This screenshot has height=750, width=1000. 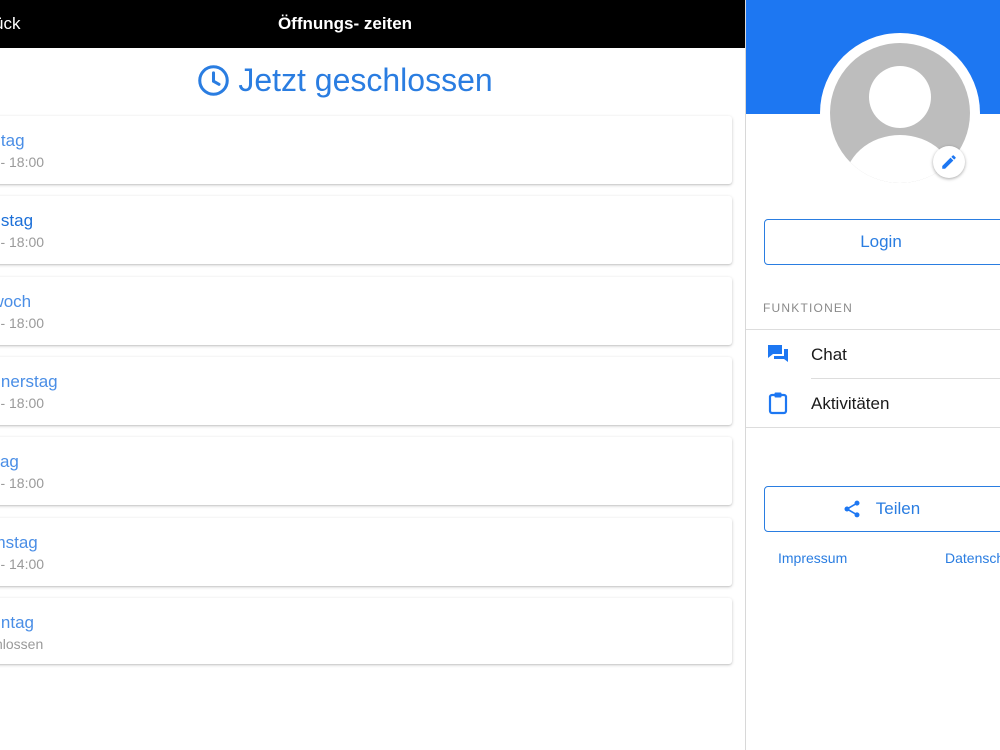 What do you see at coordinates (852, 509) in the screenshot?
I see `share-icon` at bounding box center [852, 509].